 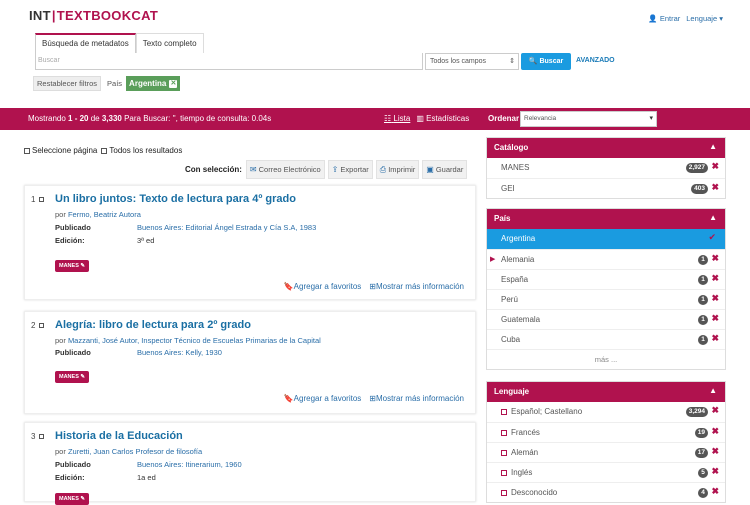 I want to click on email-button: ✉ Correo Electrónico, so click(x=285, y=169).